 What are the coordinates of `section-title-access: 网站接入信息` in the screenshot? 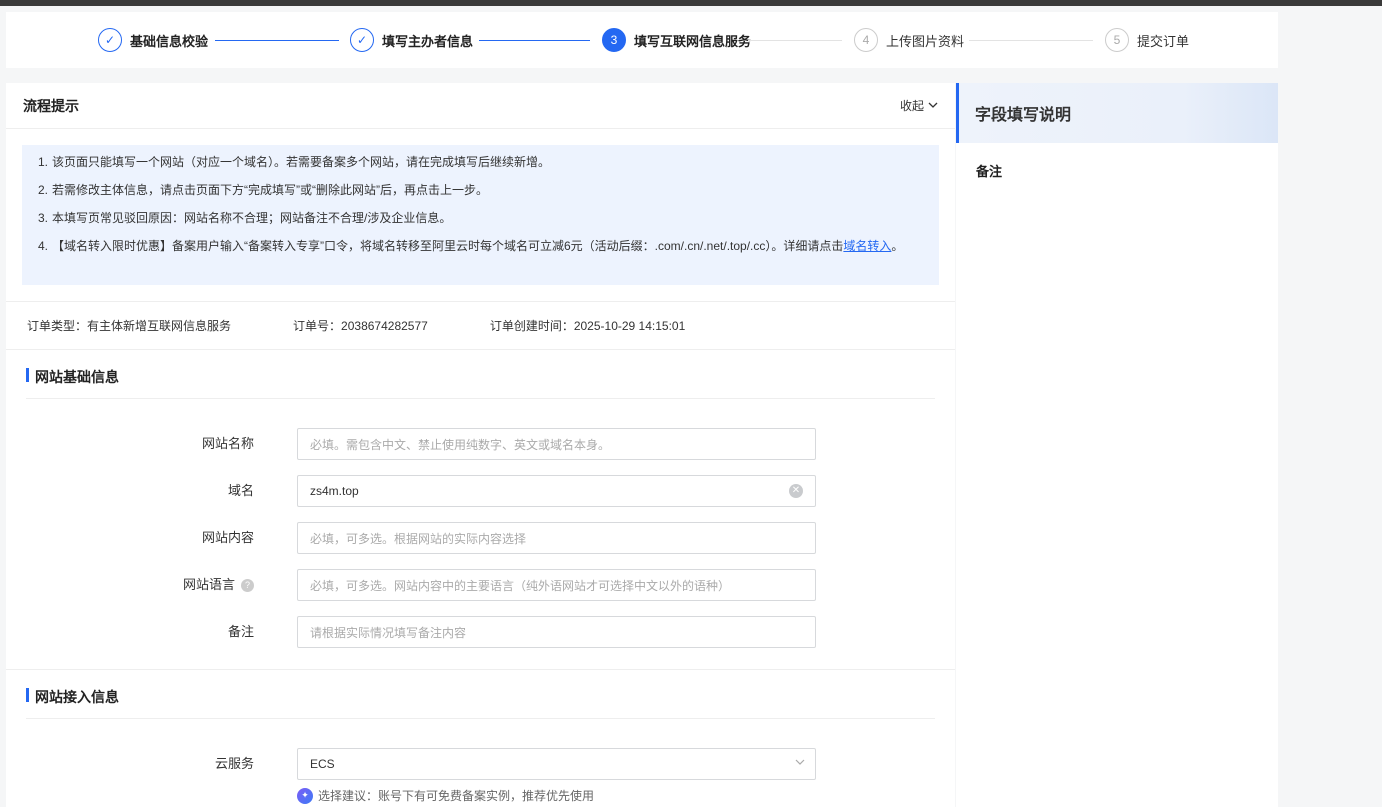 It's located at (480, 702).